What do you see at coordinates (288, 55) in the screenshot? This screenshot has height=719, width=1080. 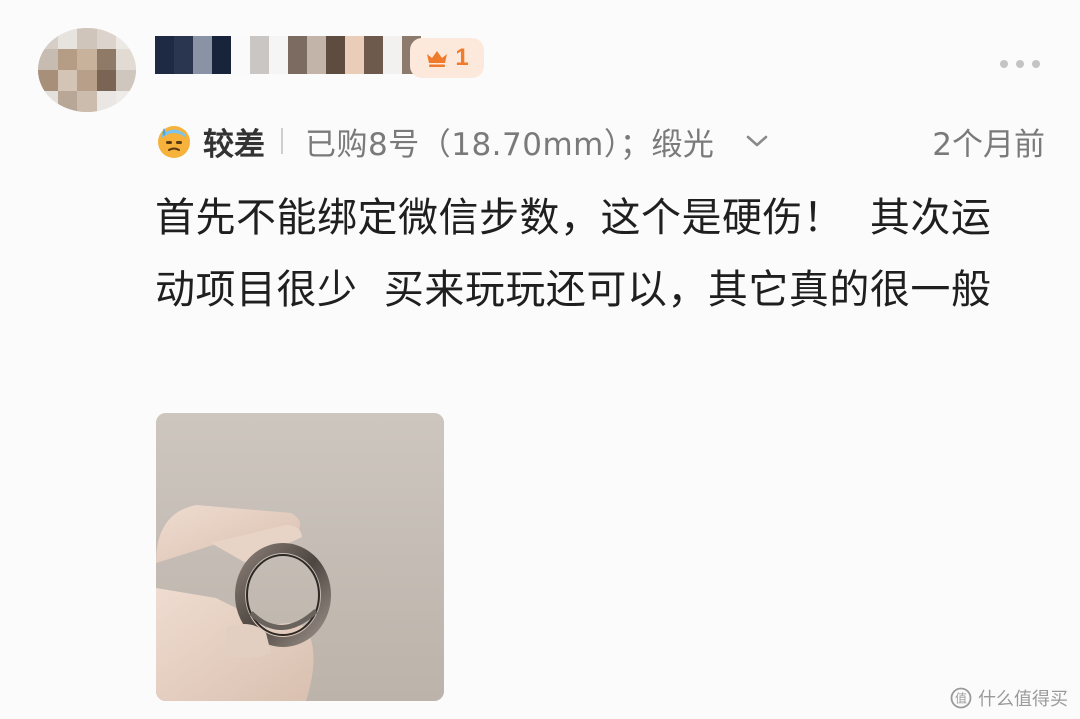 I see `username-pixelated` at bounding box center [288, 55].